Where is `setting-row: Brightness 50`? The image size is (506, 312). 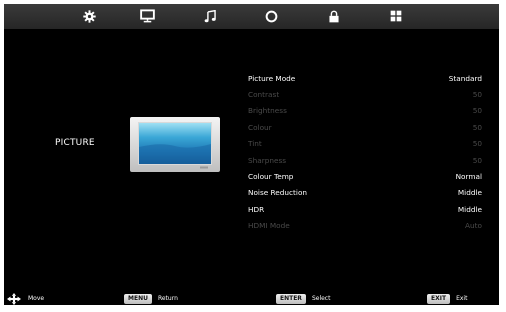 setting-row: Brightness 50 is located at coordinates (365, 111).